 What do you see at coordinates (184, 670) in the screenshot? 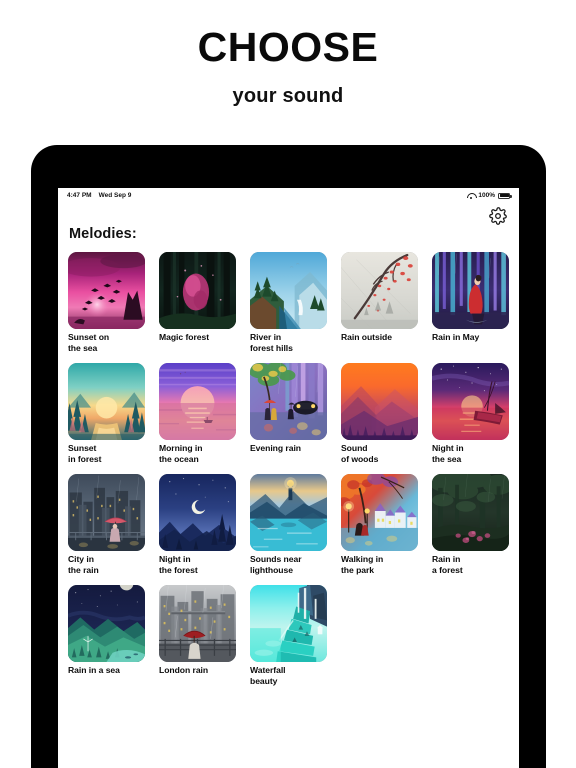
I see `melody-label: London rain` at bounding box center [184, 670].